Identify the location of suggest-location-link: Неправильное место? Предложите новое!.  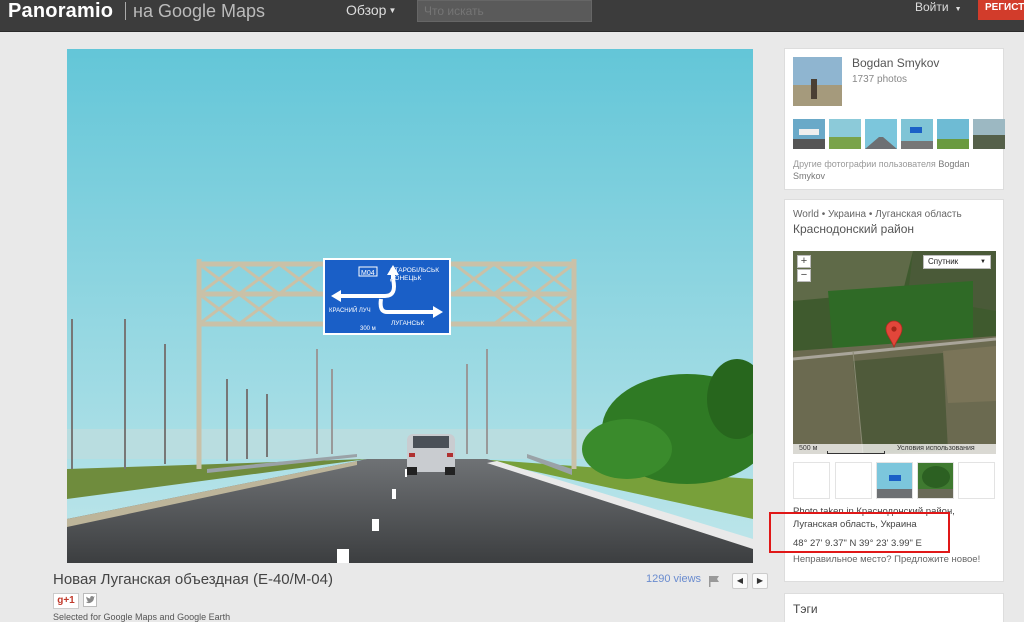
(886, 559).